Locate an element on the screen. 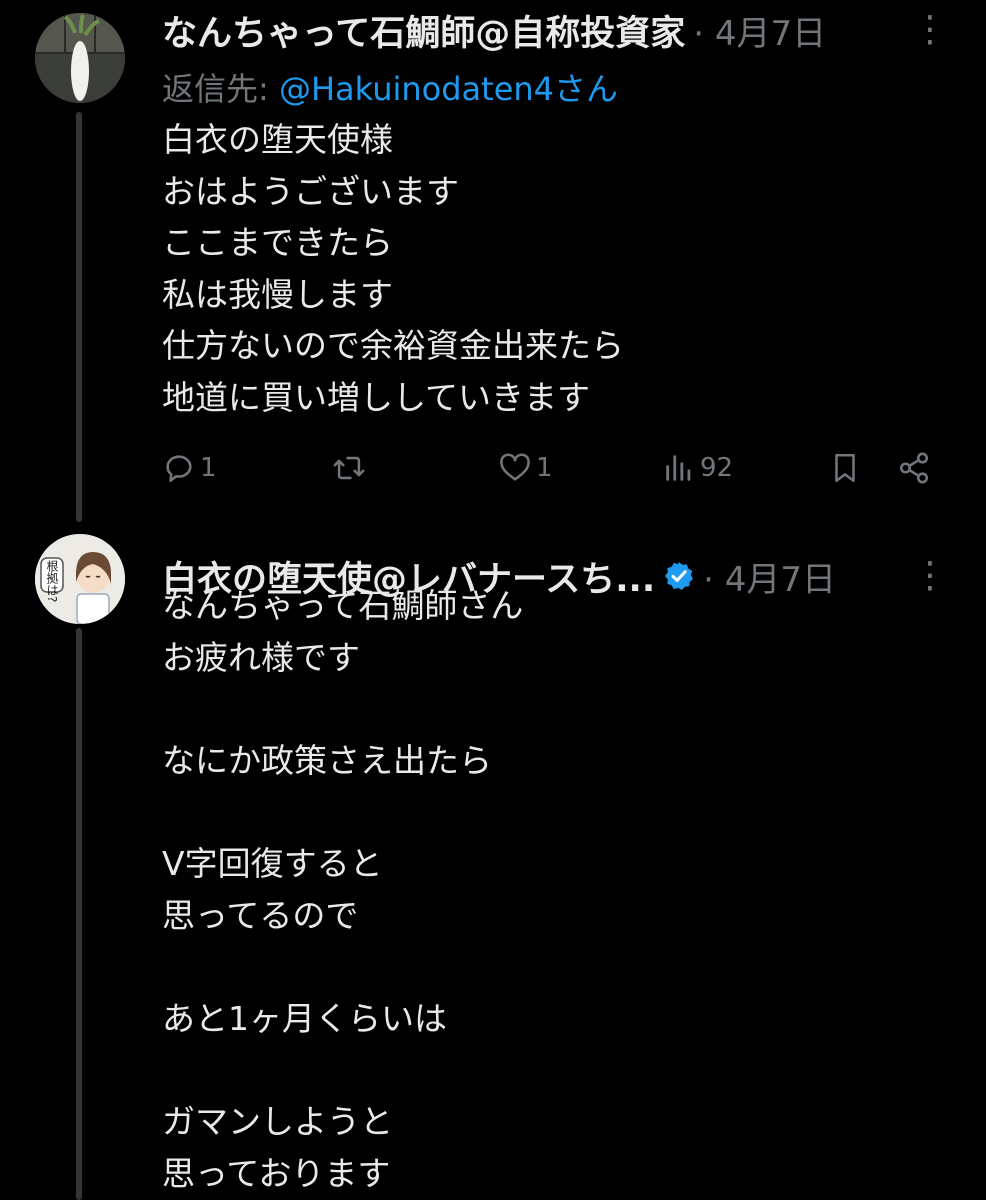 Image resolution: width=986 pixels, height=1200 pixels. avatar is located at coordinates (80, 58).